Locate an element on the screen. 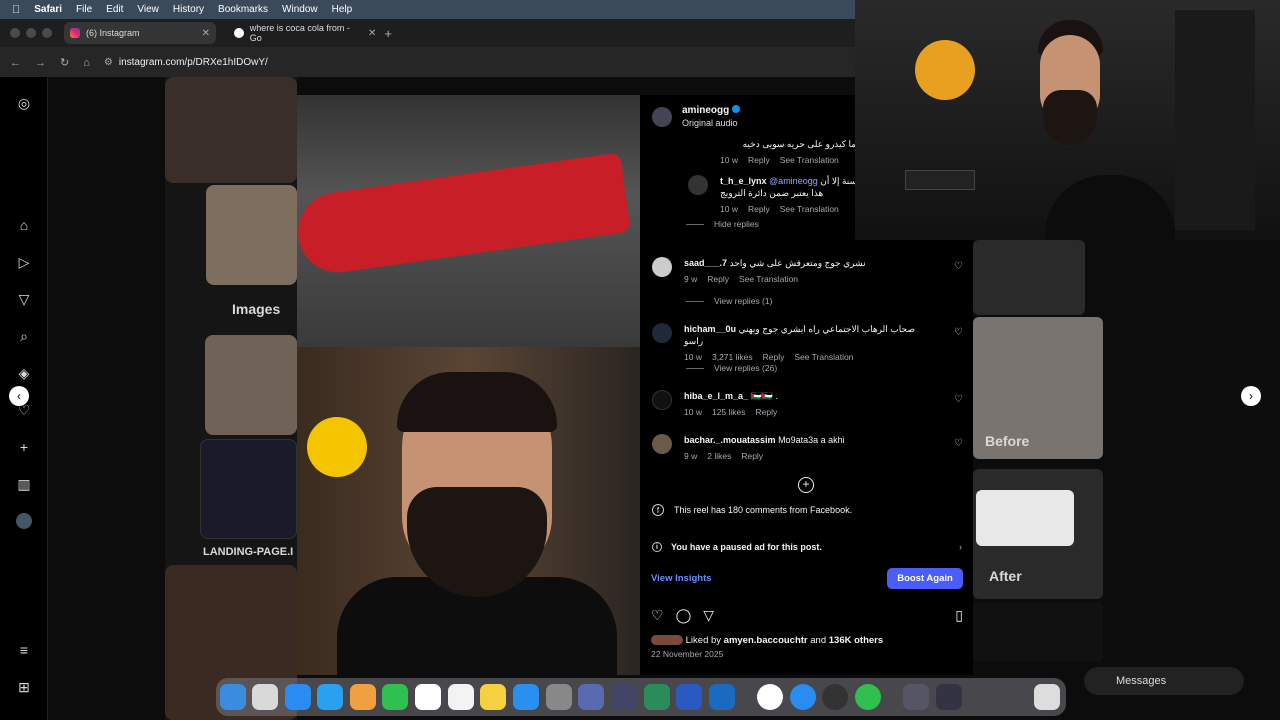 This screenshot has width=1280, height=720. paused-ad-notice: i You have a paused ad for this post. › is located at coordinates (807, 547).